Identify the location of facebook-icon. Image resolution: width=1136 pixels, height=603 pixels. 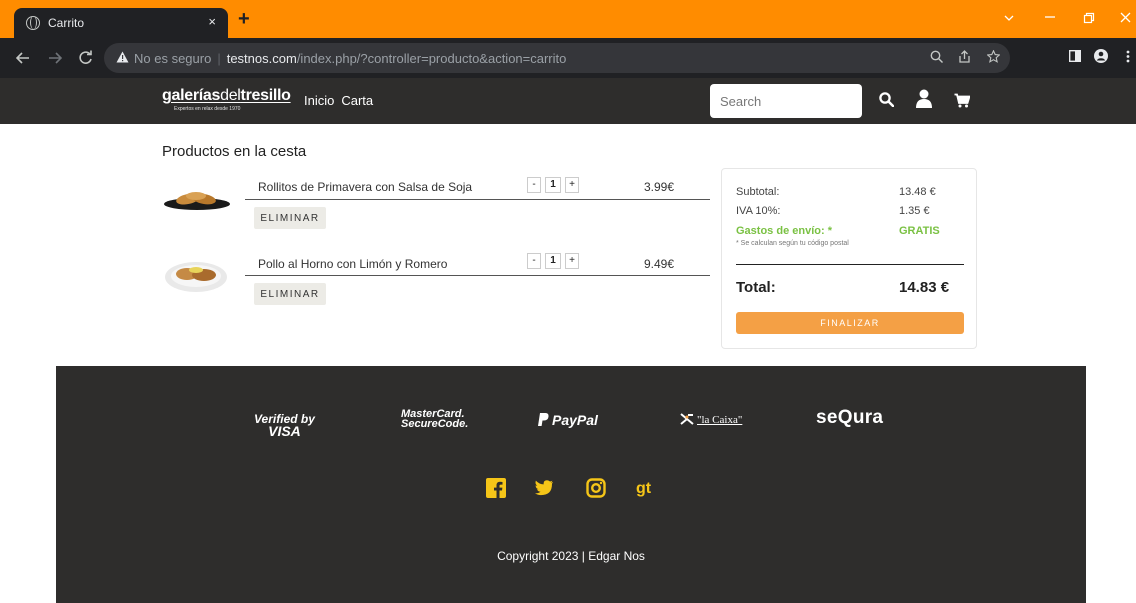
(496, 488).